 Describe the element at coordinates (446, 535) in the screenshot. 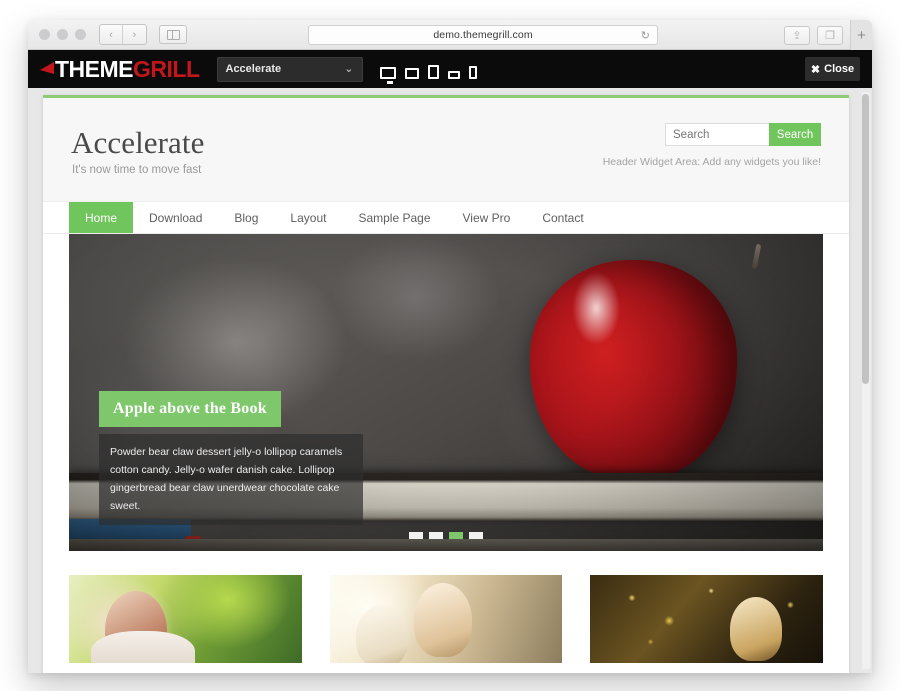

I see `slider-pagination` at that location.